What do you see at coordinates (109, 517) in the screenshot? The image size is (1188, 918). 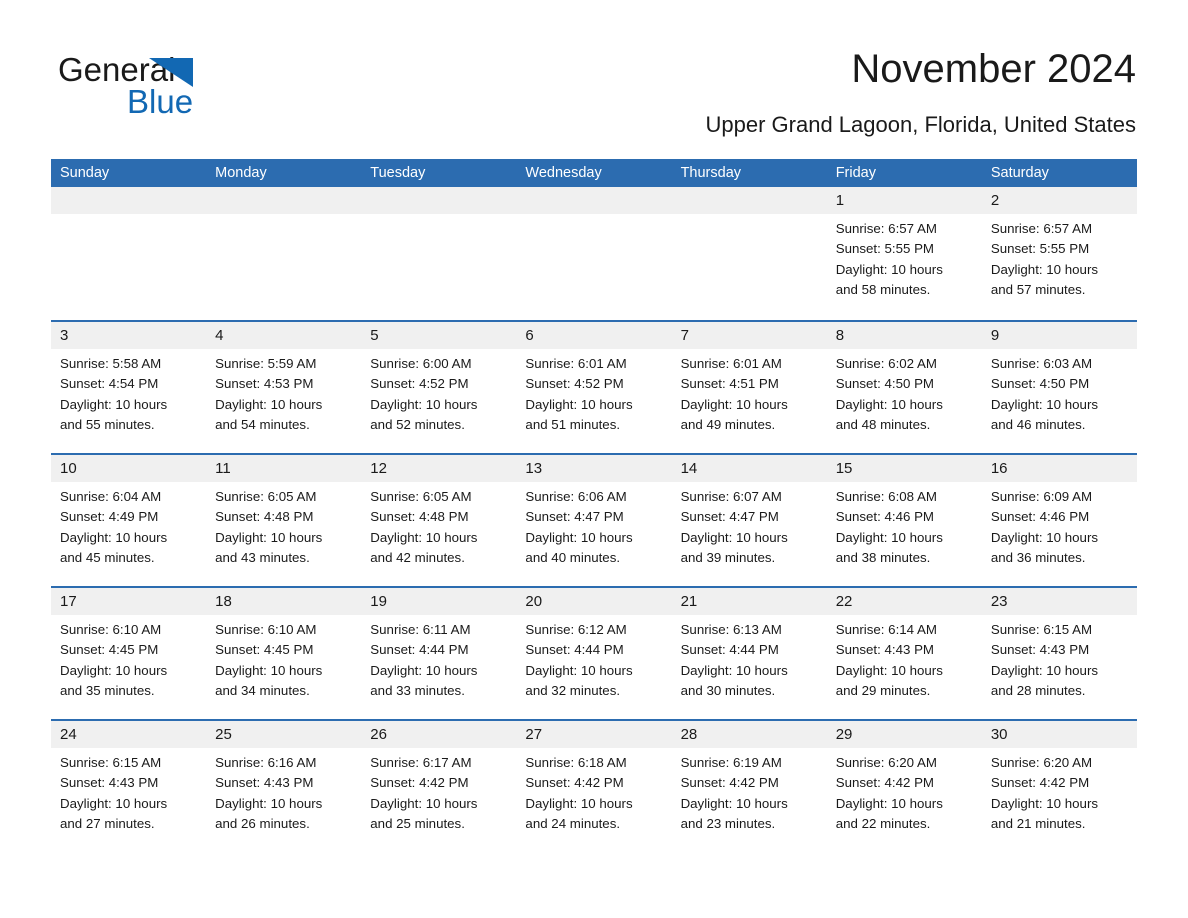 I see `sunset-text: Sunset: 4:49 PM` at bounding box center [109, 517].